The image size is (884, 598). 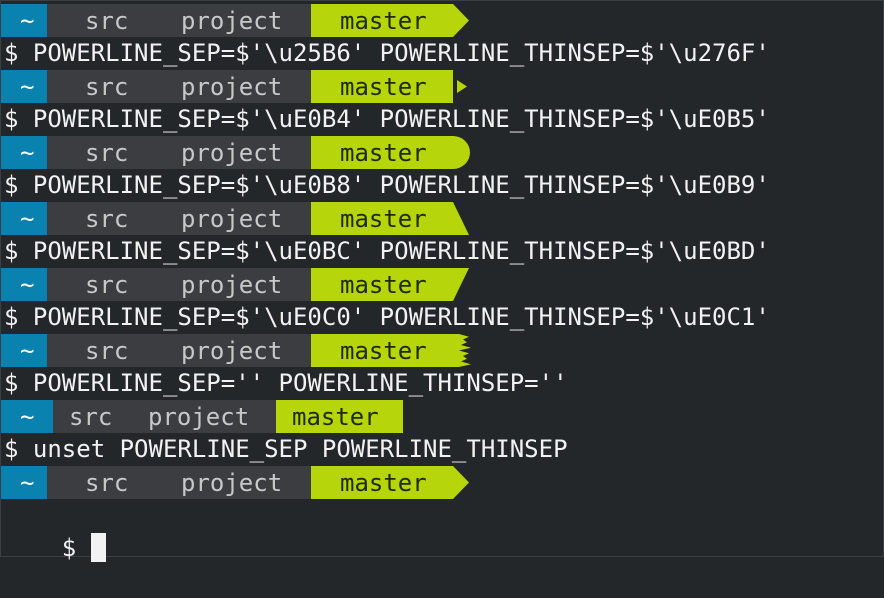 I want to click on final-prompt: $, so click(x=69, y=548).